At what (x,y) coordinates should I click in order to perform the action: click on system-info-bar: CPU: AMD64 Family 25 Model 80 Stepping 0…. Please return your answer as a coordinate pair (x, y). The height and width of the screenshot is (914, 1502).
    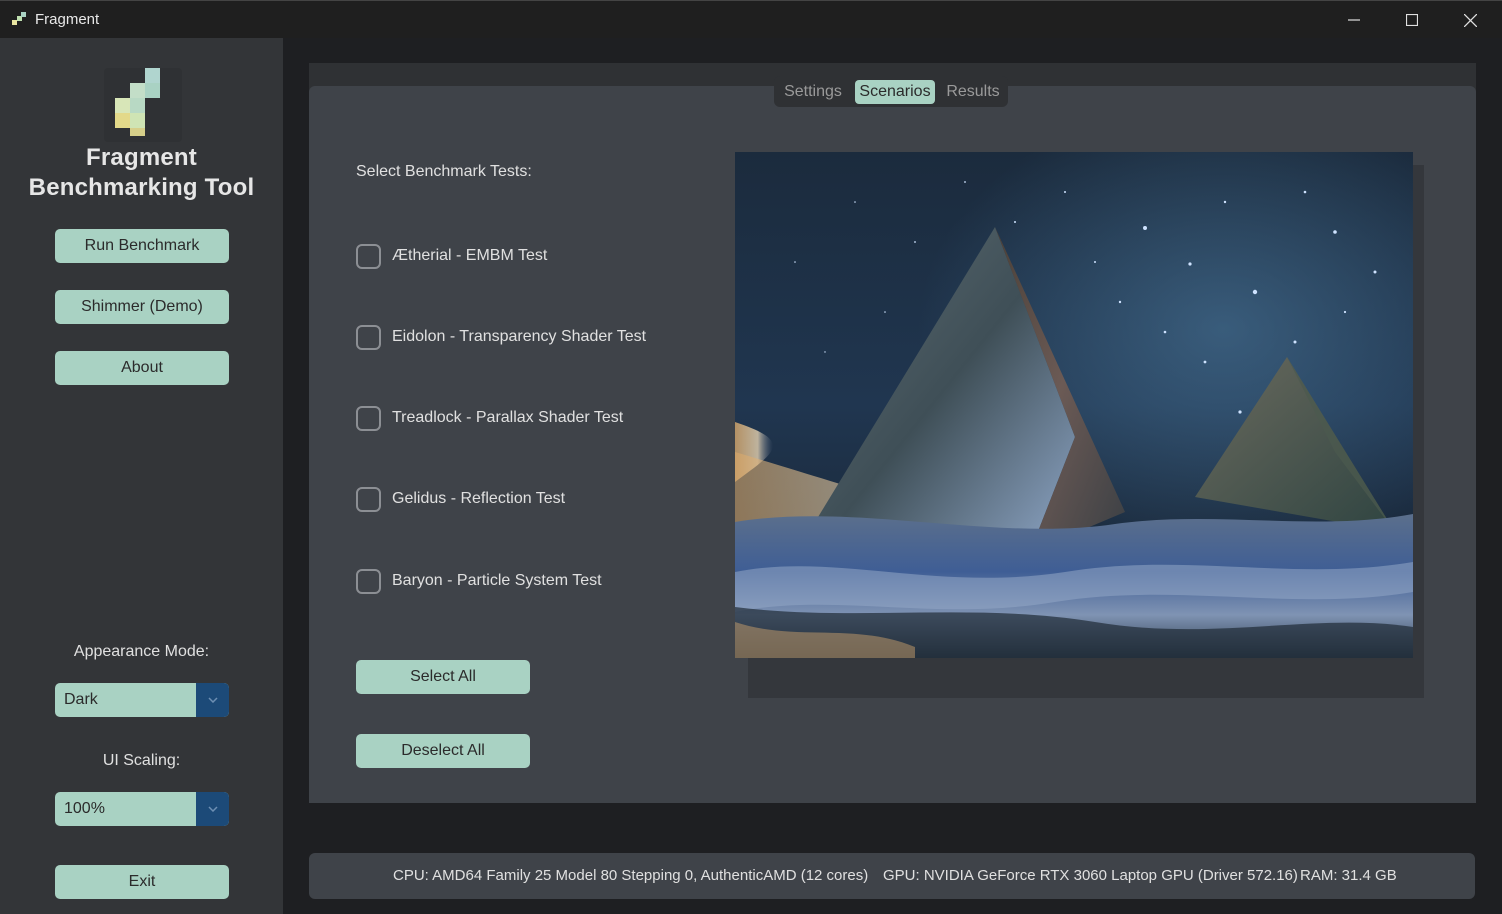
    Looking at the image, I should click on (892, 876).